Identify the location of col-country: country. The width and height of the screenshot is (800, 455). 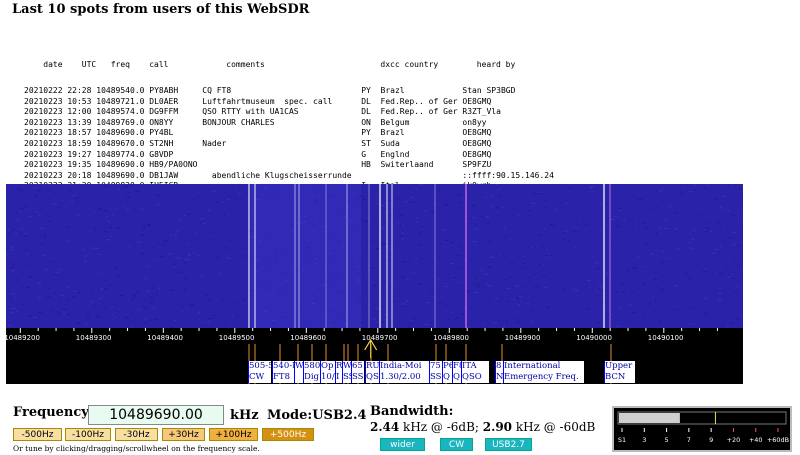
(421, 64).